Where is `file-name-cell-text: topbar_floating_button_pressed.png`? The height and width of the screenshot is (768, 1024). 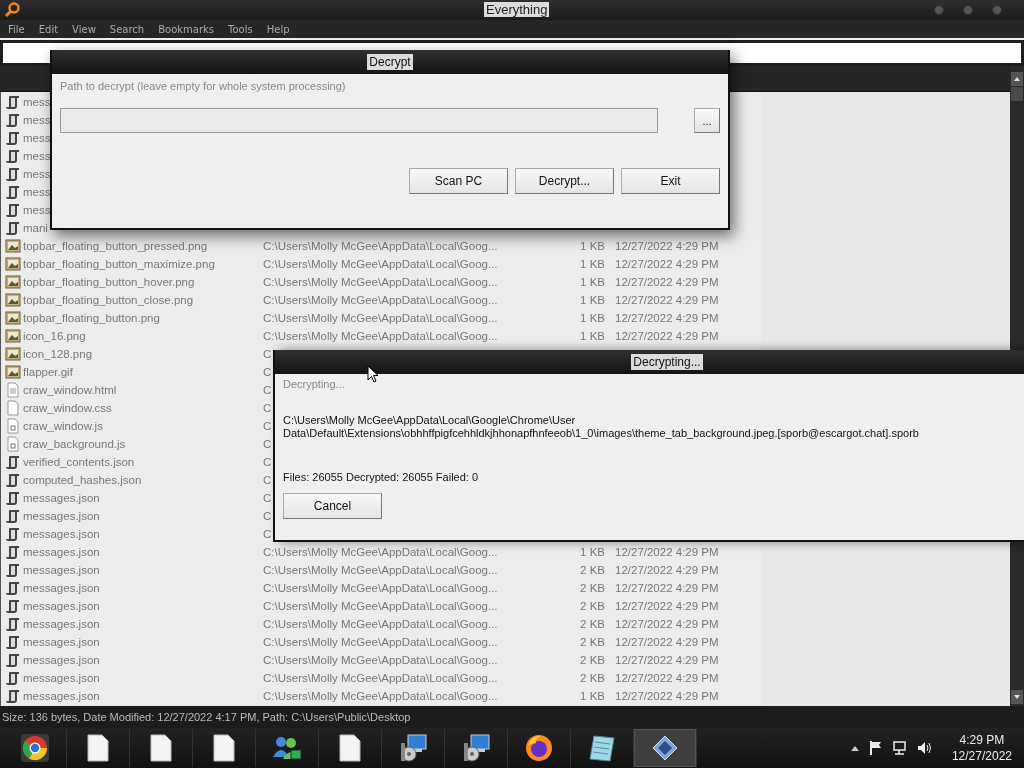
file-name-cell-text: topbar_floating_button_pressed.png is located at coordinates (116, 246).